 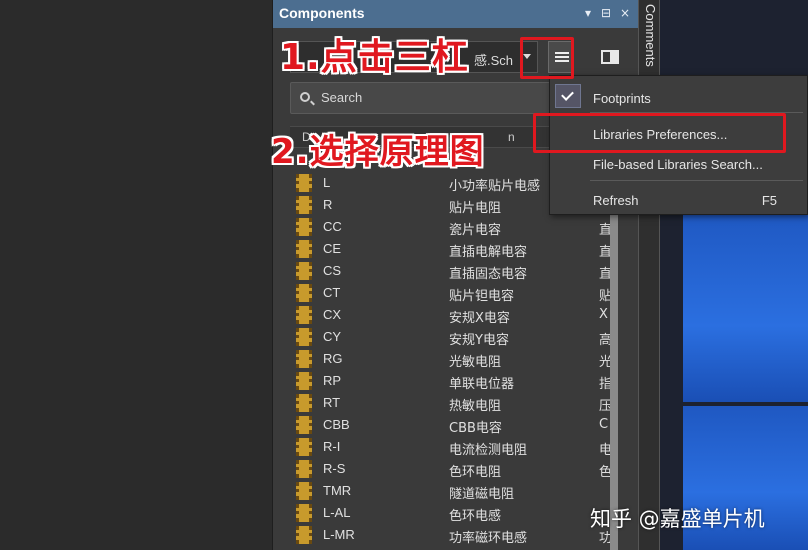 I want to click on window-pane-top, so click(x=745, y=307).